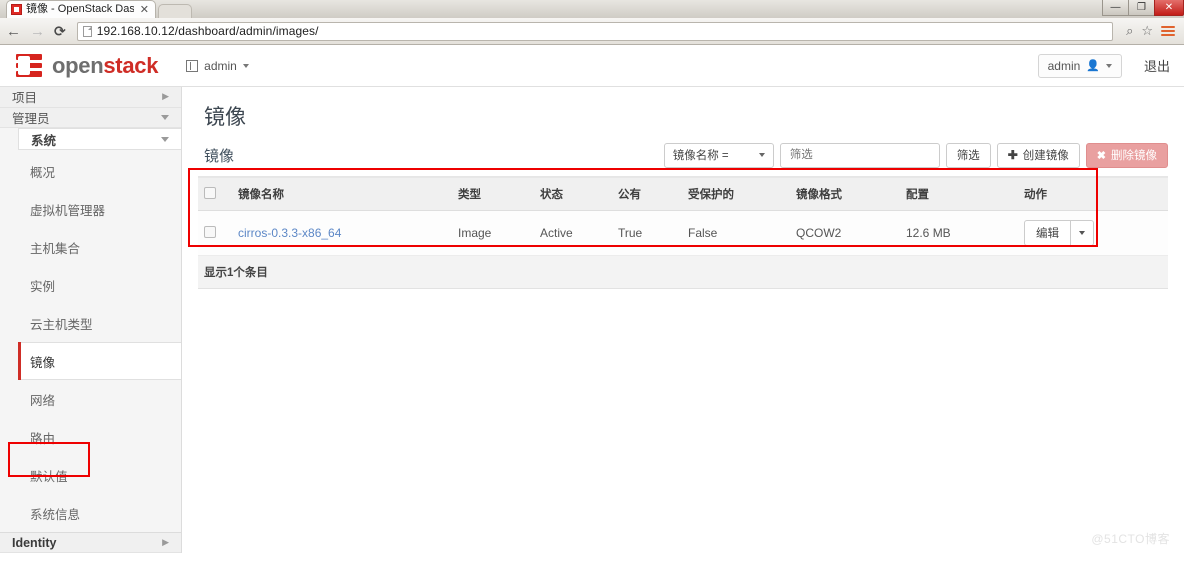 Image resolution: width=1184 pixels, height=563 pixels. What do you see at coordinates (1115, 8) in the screenshot?
I see `minimize-button: —` at bounding box center [1115, 8].